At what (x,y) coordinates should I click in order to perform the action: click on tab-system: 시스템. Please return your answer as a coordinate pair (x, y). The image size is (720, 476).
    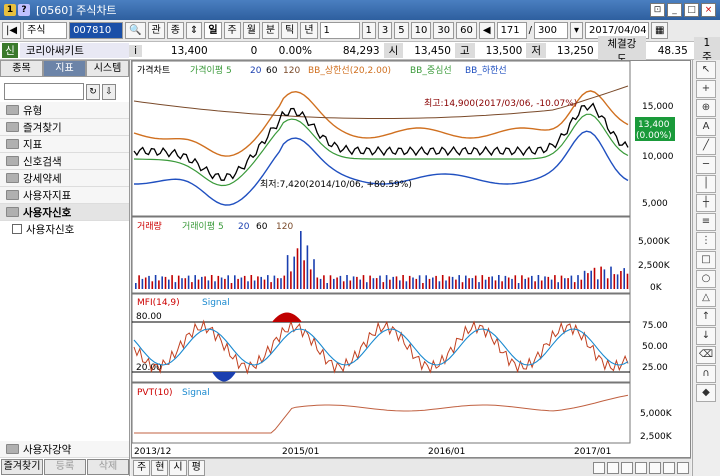
    Looking at the image, I should click on (107, 68).